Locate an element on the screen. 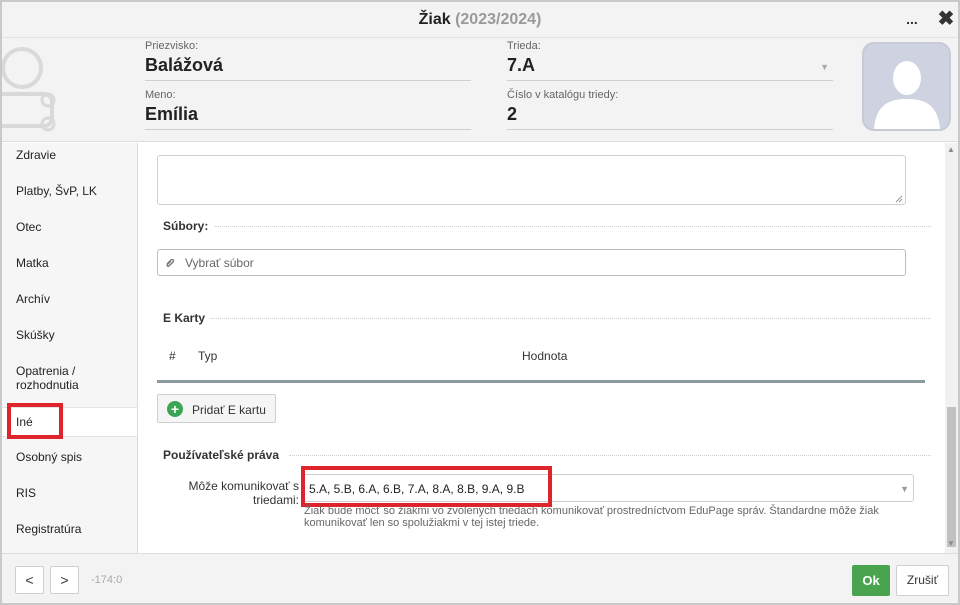 The width and height of the screenshot is (960, 605). class-field: Trieda: 7.A ▼ is located at coordinates (670, 60).